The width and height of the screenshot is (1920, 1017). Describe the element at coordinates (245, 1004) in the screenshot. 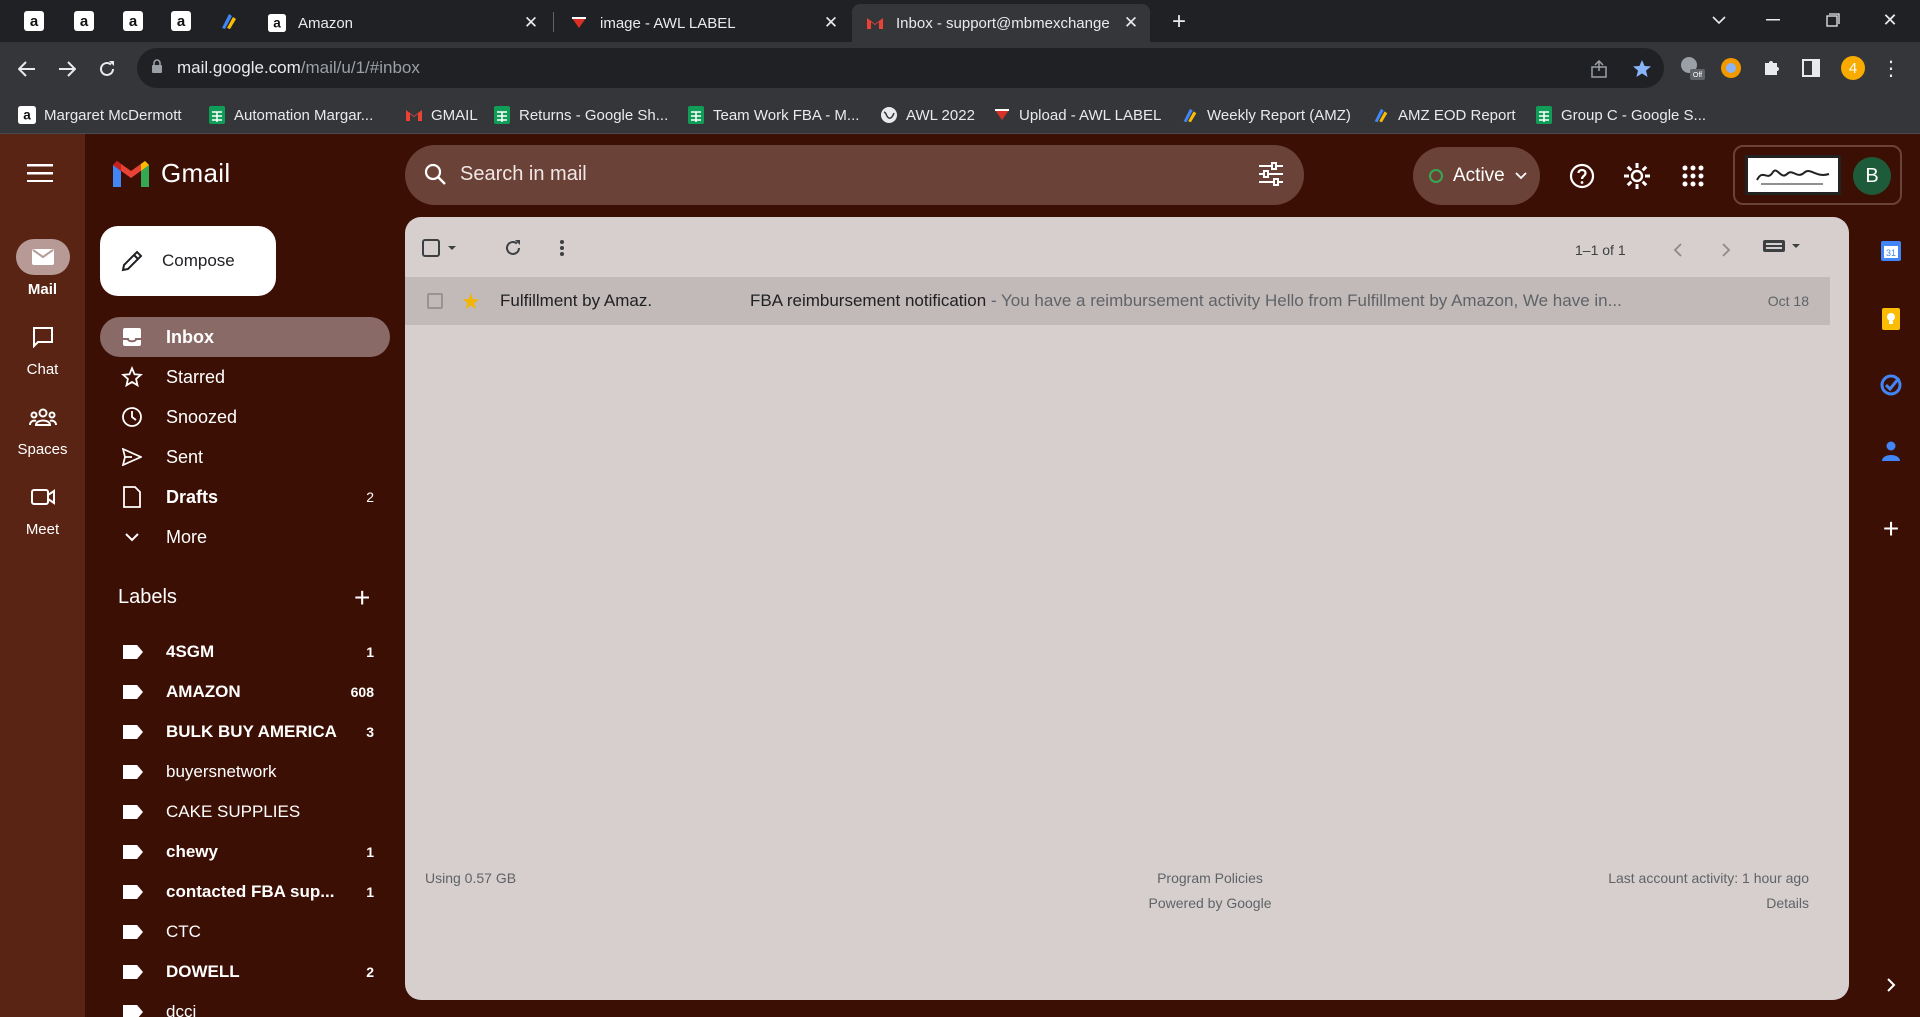

I see `label-item: dcci` at that location.